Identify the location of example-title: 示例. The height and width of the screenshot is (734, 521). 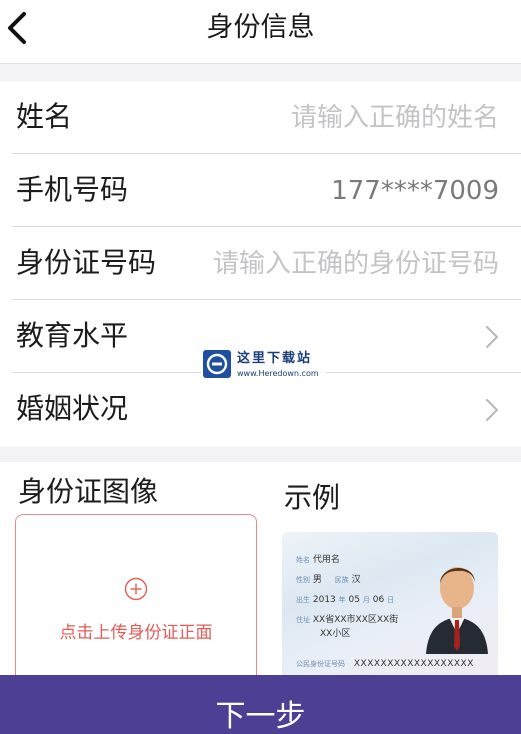
(312, 497).